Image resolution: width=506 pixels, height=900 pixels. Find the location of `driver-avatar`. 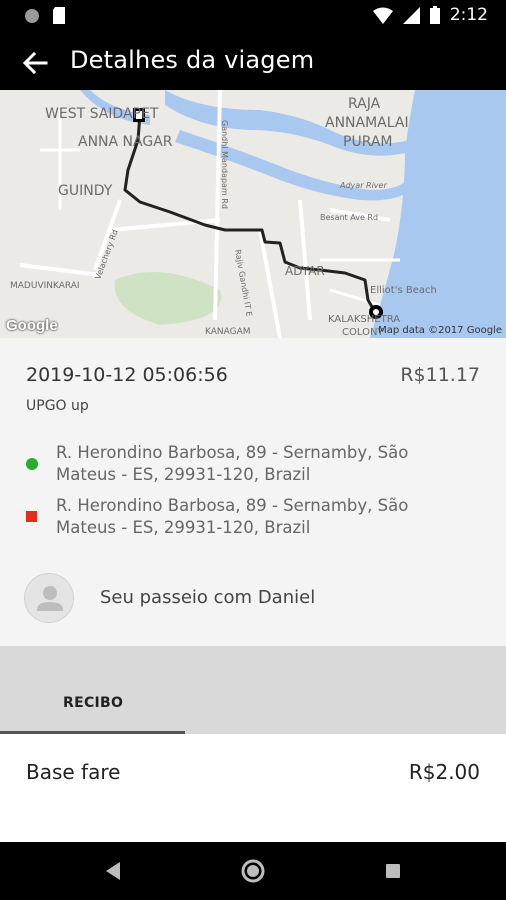

driver-avatar is located at coordinates (49, 598).